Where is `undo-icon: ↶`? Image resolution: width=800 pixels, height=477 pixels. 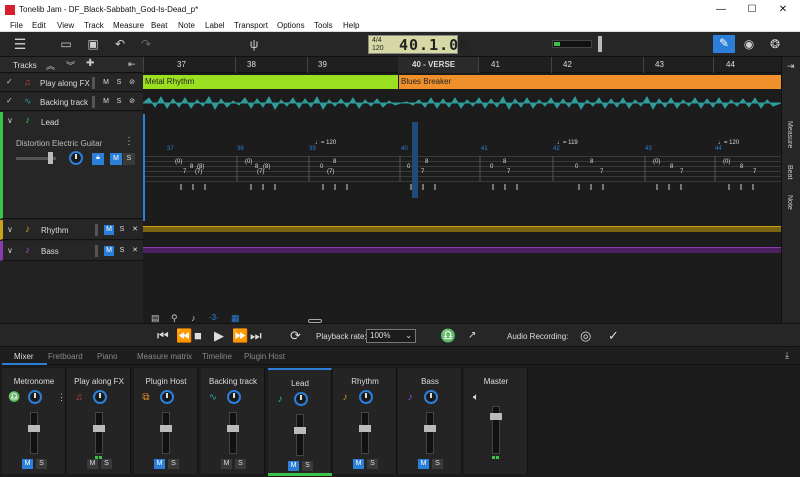
undo-icon: ↶ is located at coordinates (120, 44).